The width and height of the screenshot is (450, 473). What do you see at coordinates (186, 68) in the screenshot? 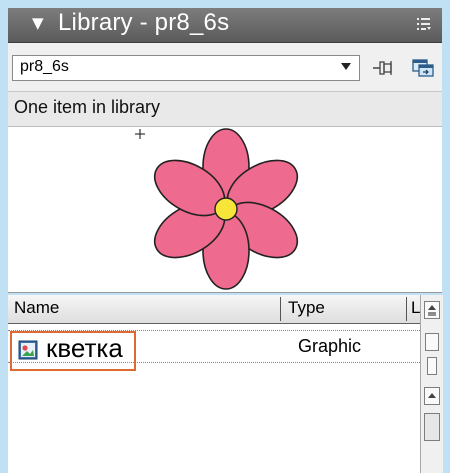
I see `library-select: pr8_6s` at bounding box center [186, 68].